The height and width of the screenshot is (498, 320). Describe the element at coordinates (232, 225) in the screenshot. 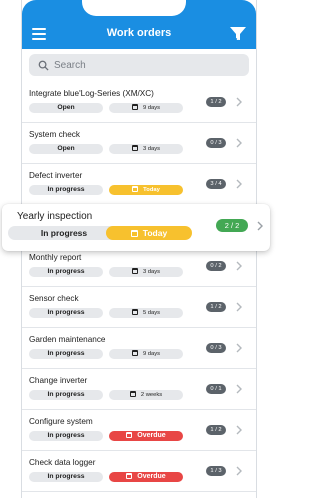

I see `task-count-badge: 2 / 2` at that location.